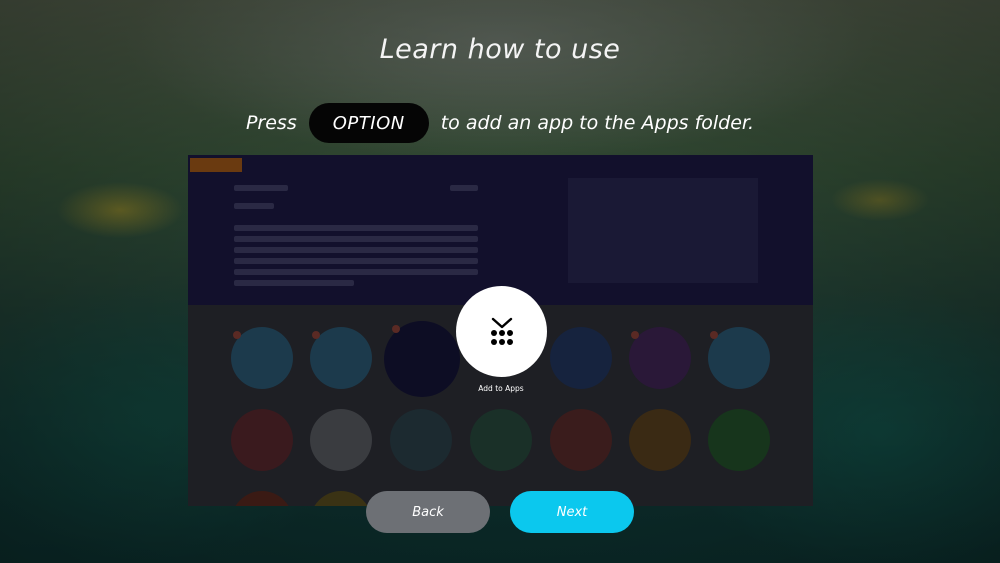  Describe the element at coordinates (368, 123) in the screenshot. I see `option-key-pill: OPTION` at that location.